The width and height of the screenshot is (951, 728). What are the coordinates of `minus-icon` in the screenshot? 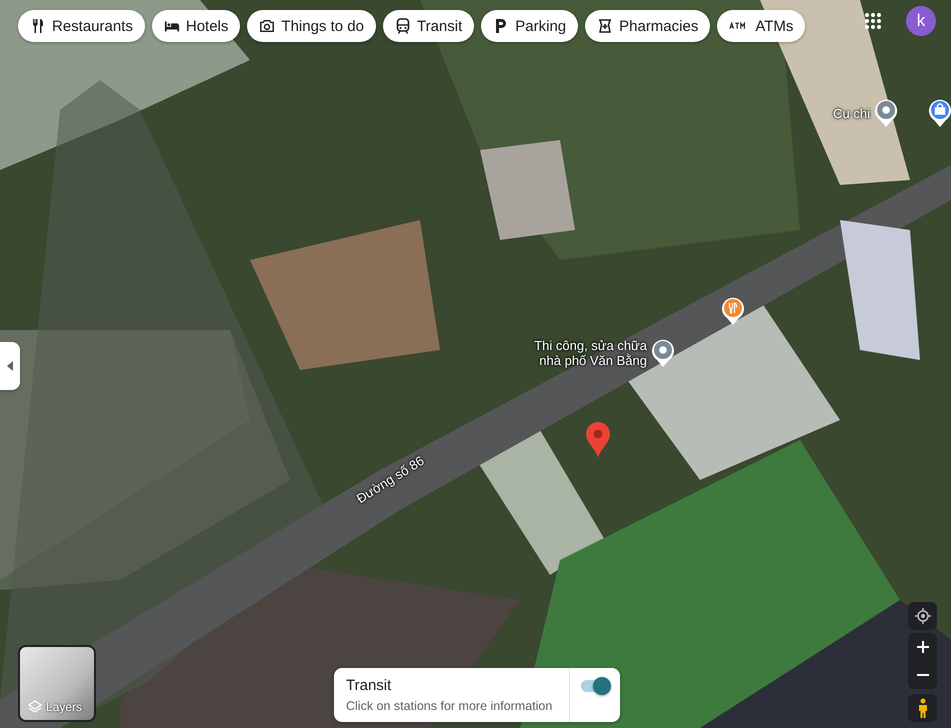 It's located at (922, 675).